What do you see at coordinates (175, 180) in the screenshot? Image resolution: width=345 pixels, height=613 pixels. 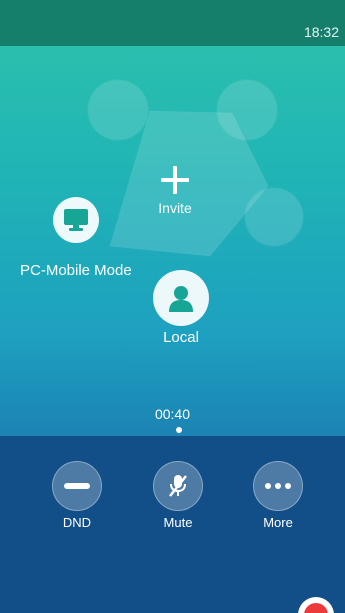 I see `plus-icon` at bounding box center [175, 180].